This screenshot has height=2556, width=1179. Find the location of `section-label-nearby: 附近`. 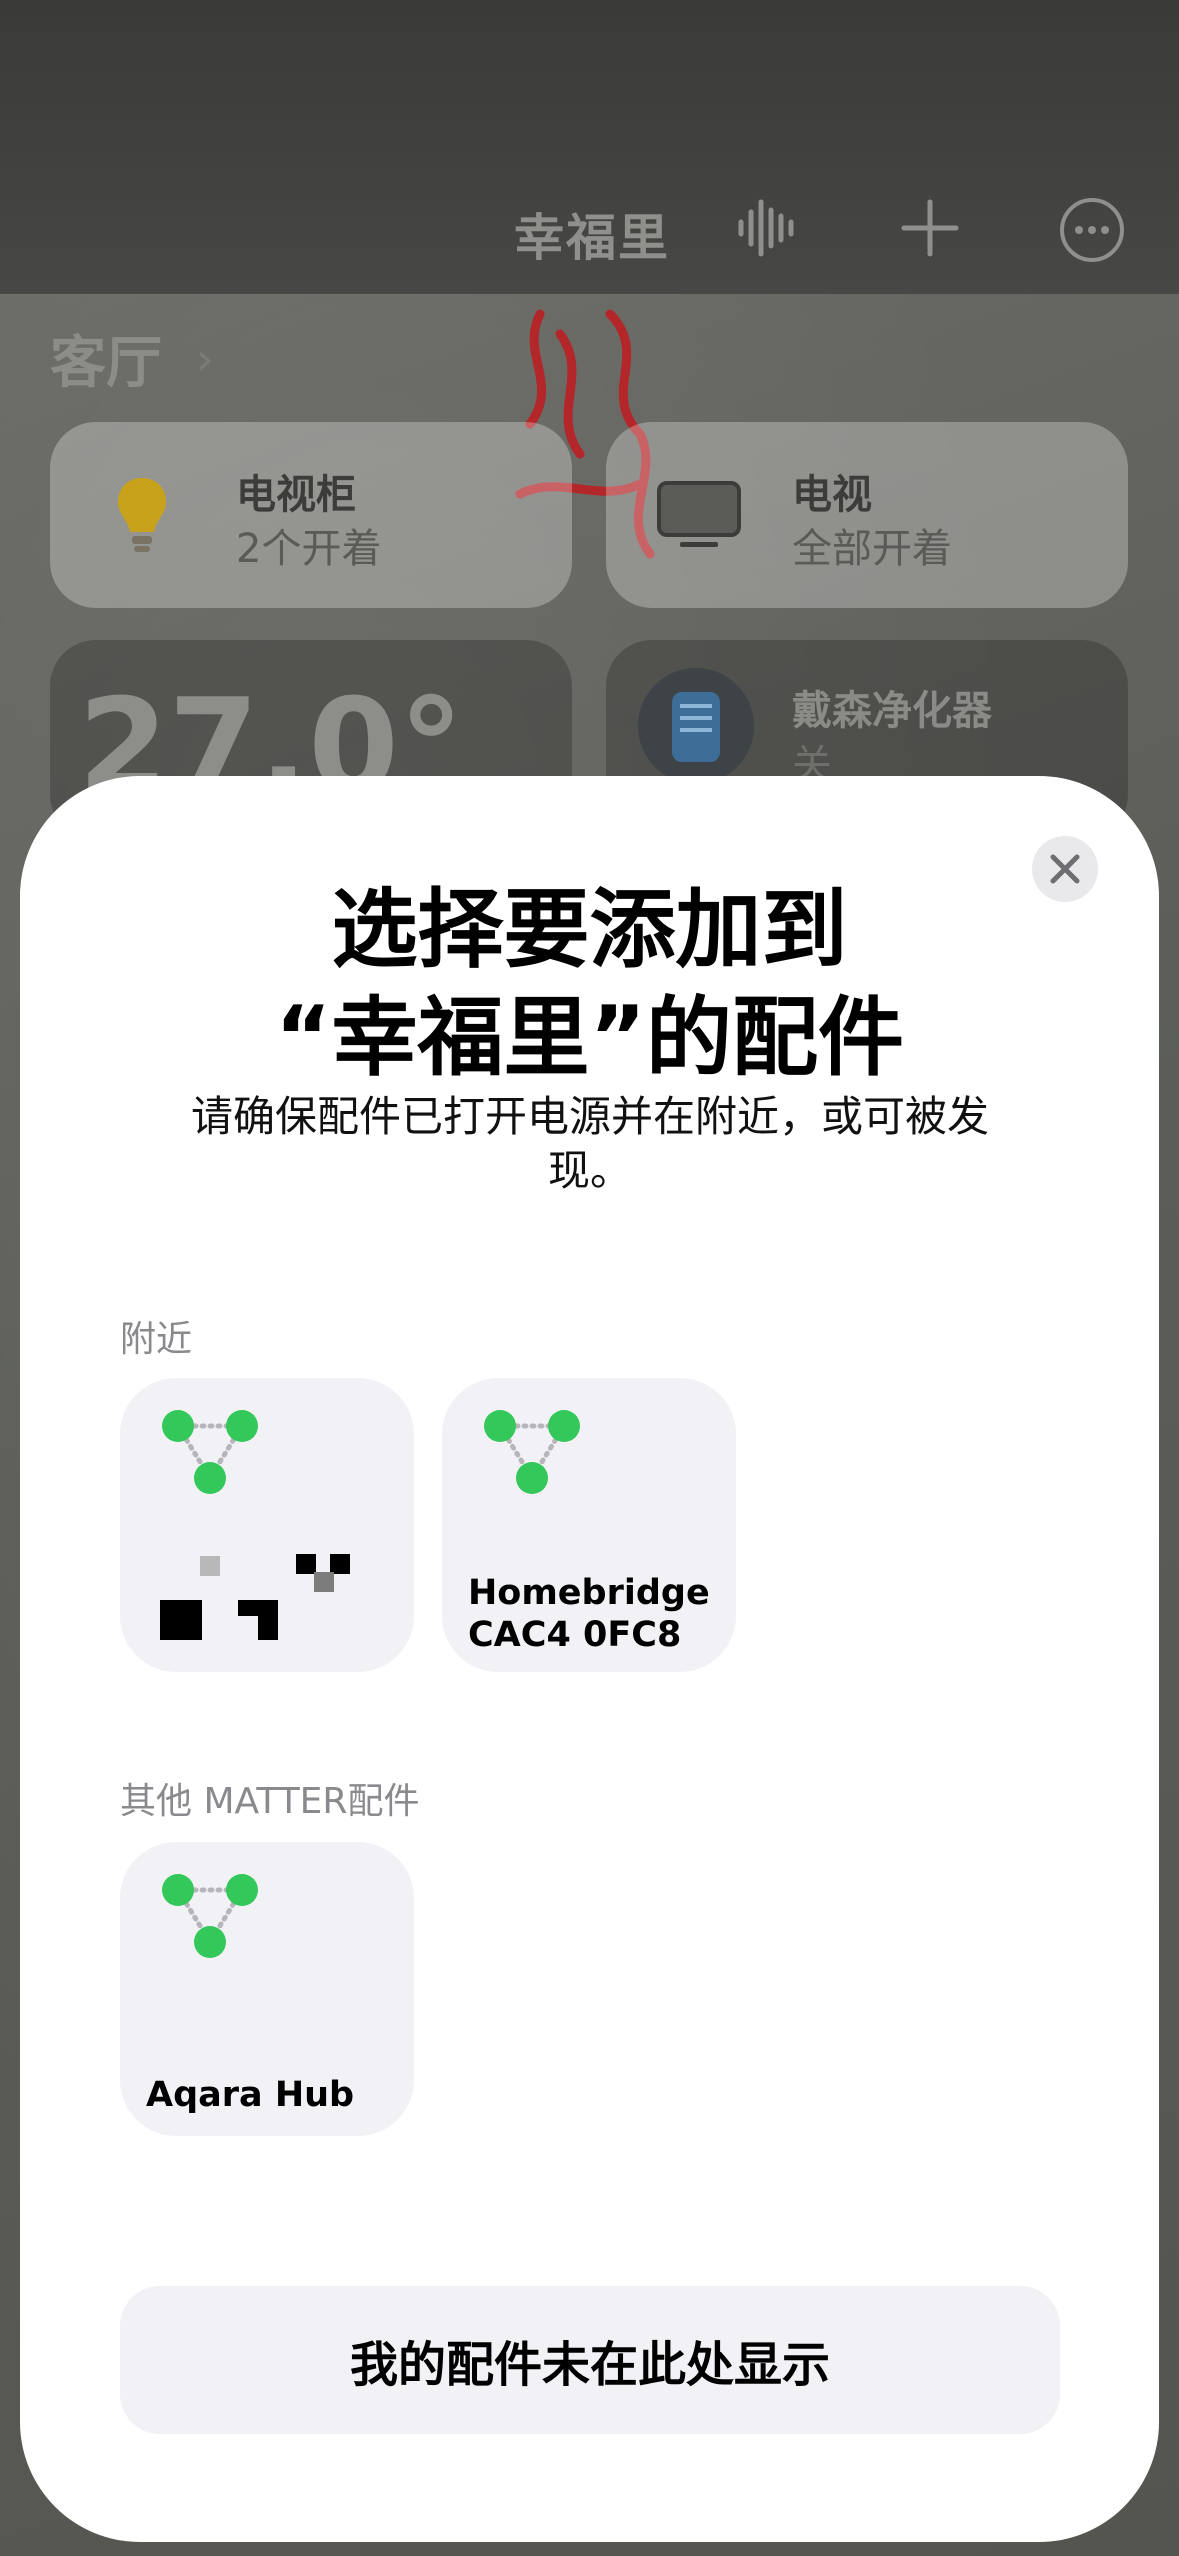

section-label-nearby: 附近 is located at coordinates (156, 1339).